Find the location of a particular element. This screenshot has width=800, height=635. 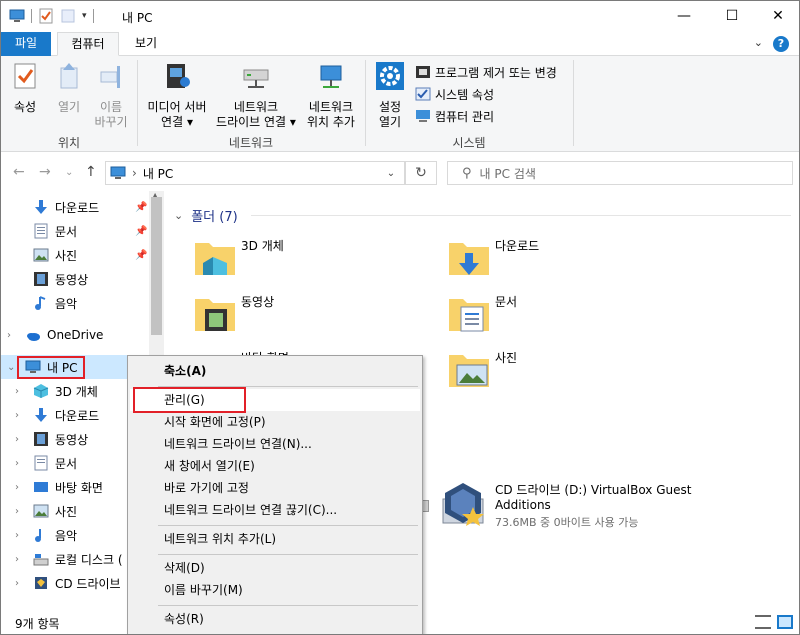

menu-item-collapse: 축소(A) is located at coordinates (275, 371).